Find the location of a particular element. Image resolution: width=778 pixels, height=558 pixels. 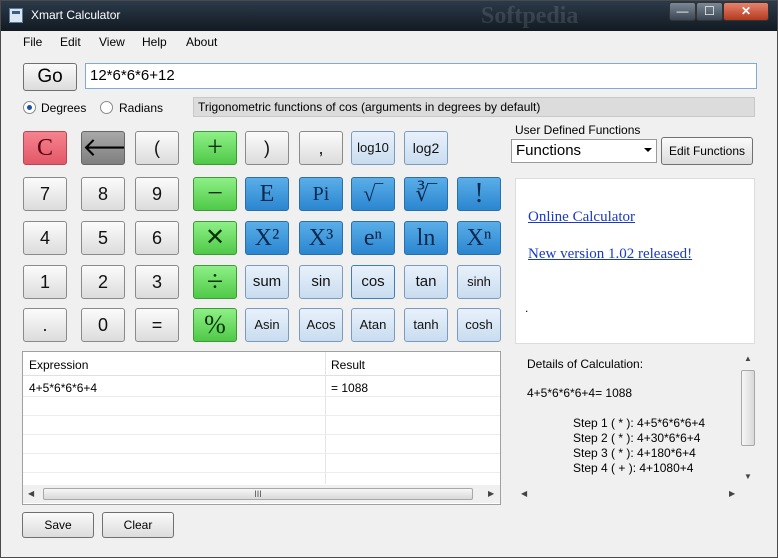

menu-bar: File Edit View Help About is located at coordinates (389, 43).